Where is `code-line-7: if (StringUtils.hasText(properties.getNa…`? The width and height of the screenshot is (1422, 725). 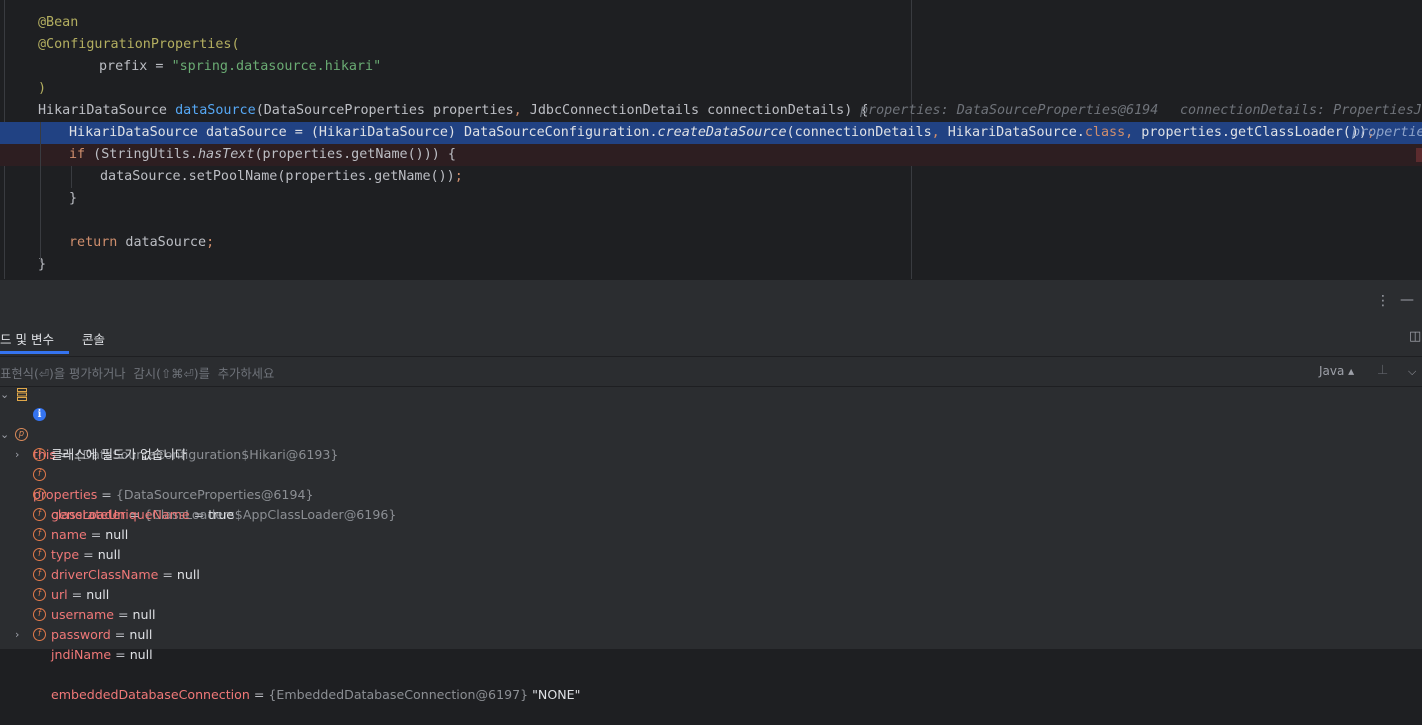
code-line-7: if (StringUtils.hasText(properties.getNa… is located at coordinates (711, 155).